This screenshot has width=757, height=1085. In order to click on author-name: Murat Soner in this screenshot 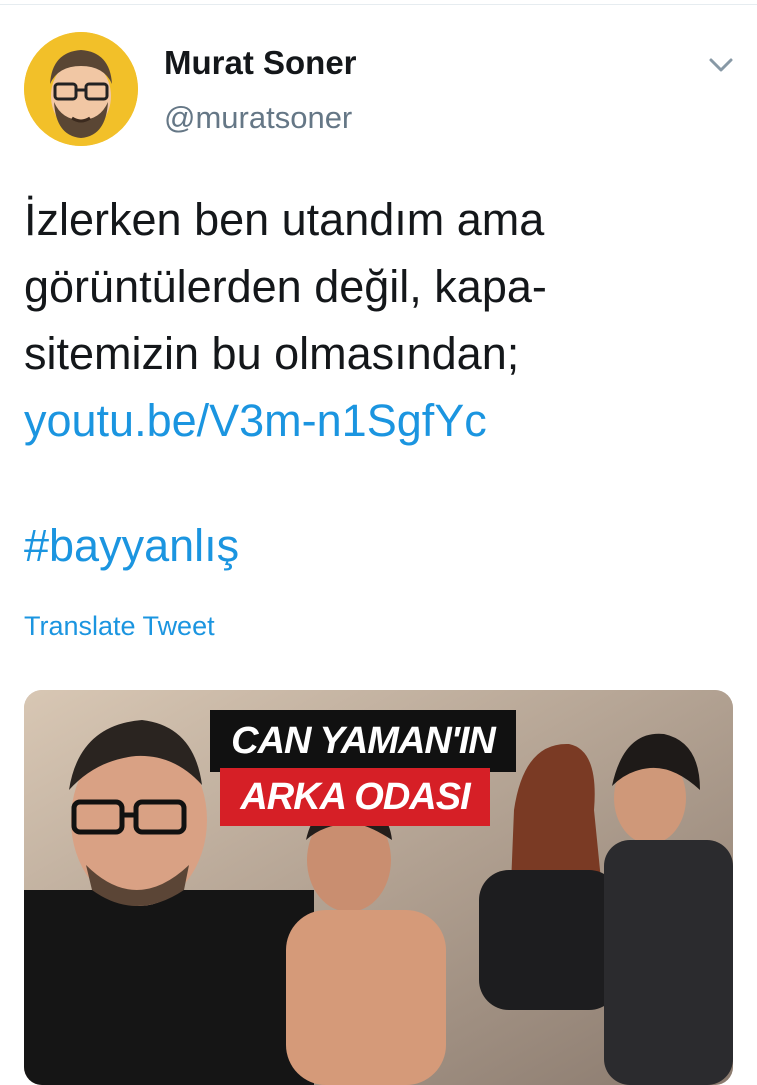, I will do `click(260, 63)`.